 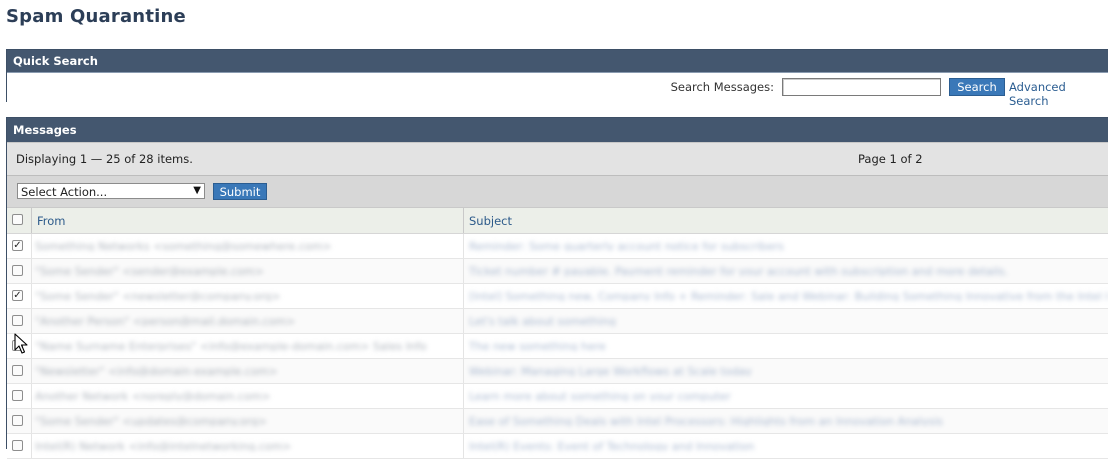 I want to click on cell-from: "Some Sender" <newsletter@company.org>, so click(x=245, y=295).